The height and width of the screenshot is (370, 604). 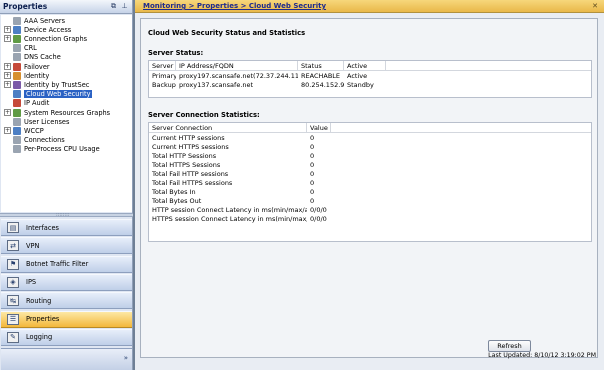 I want to click on tree-item: + Failover, so click(x=27, y=66).